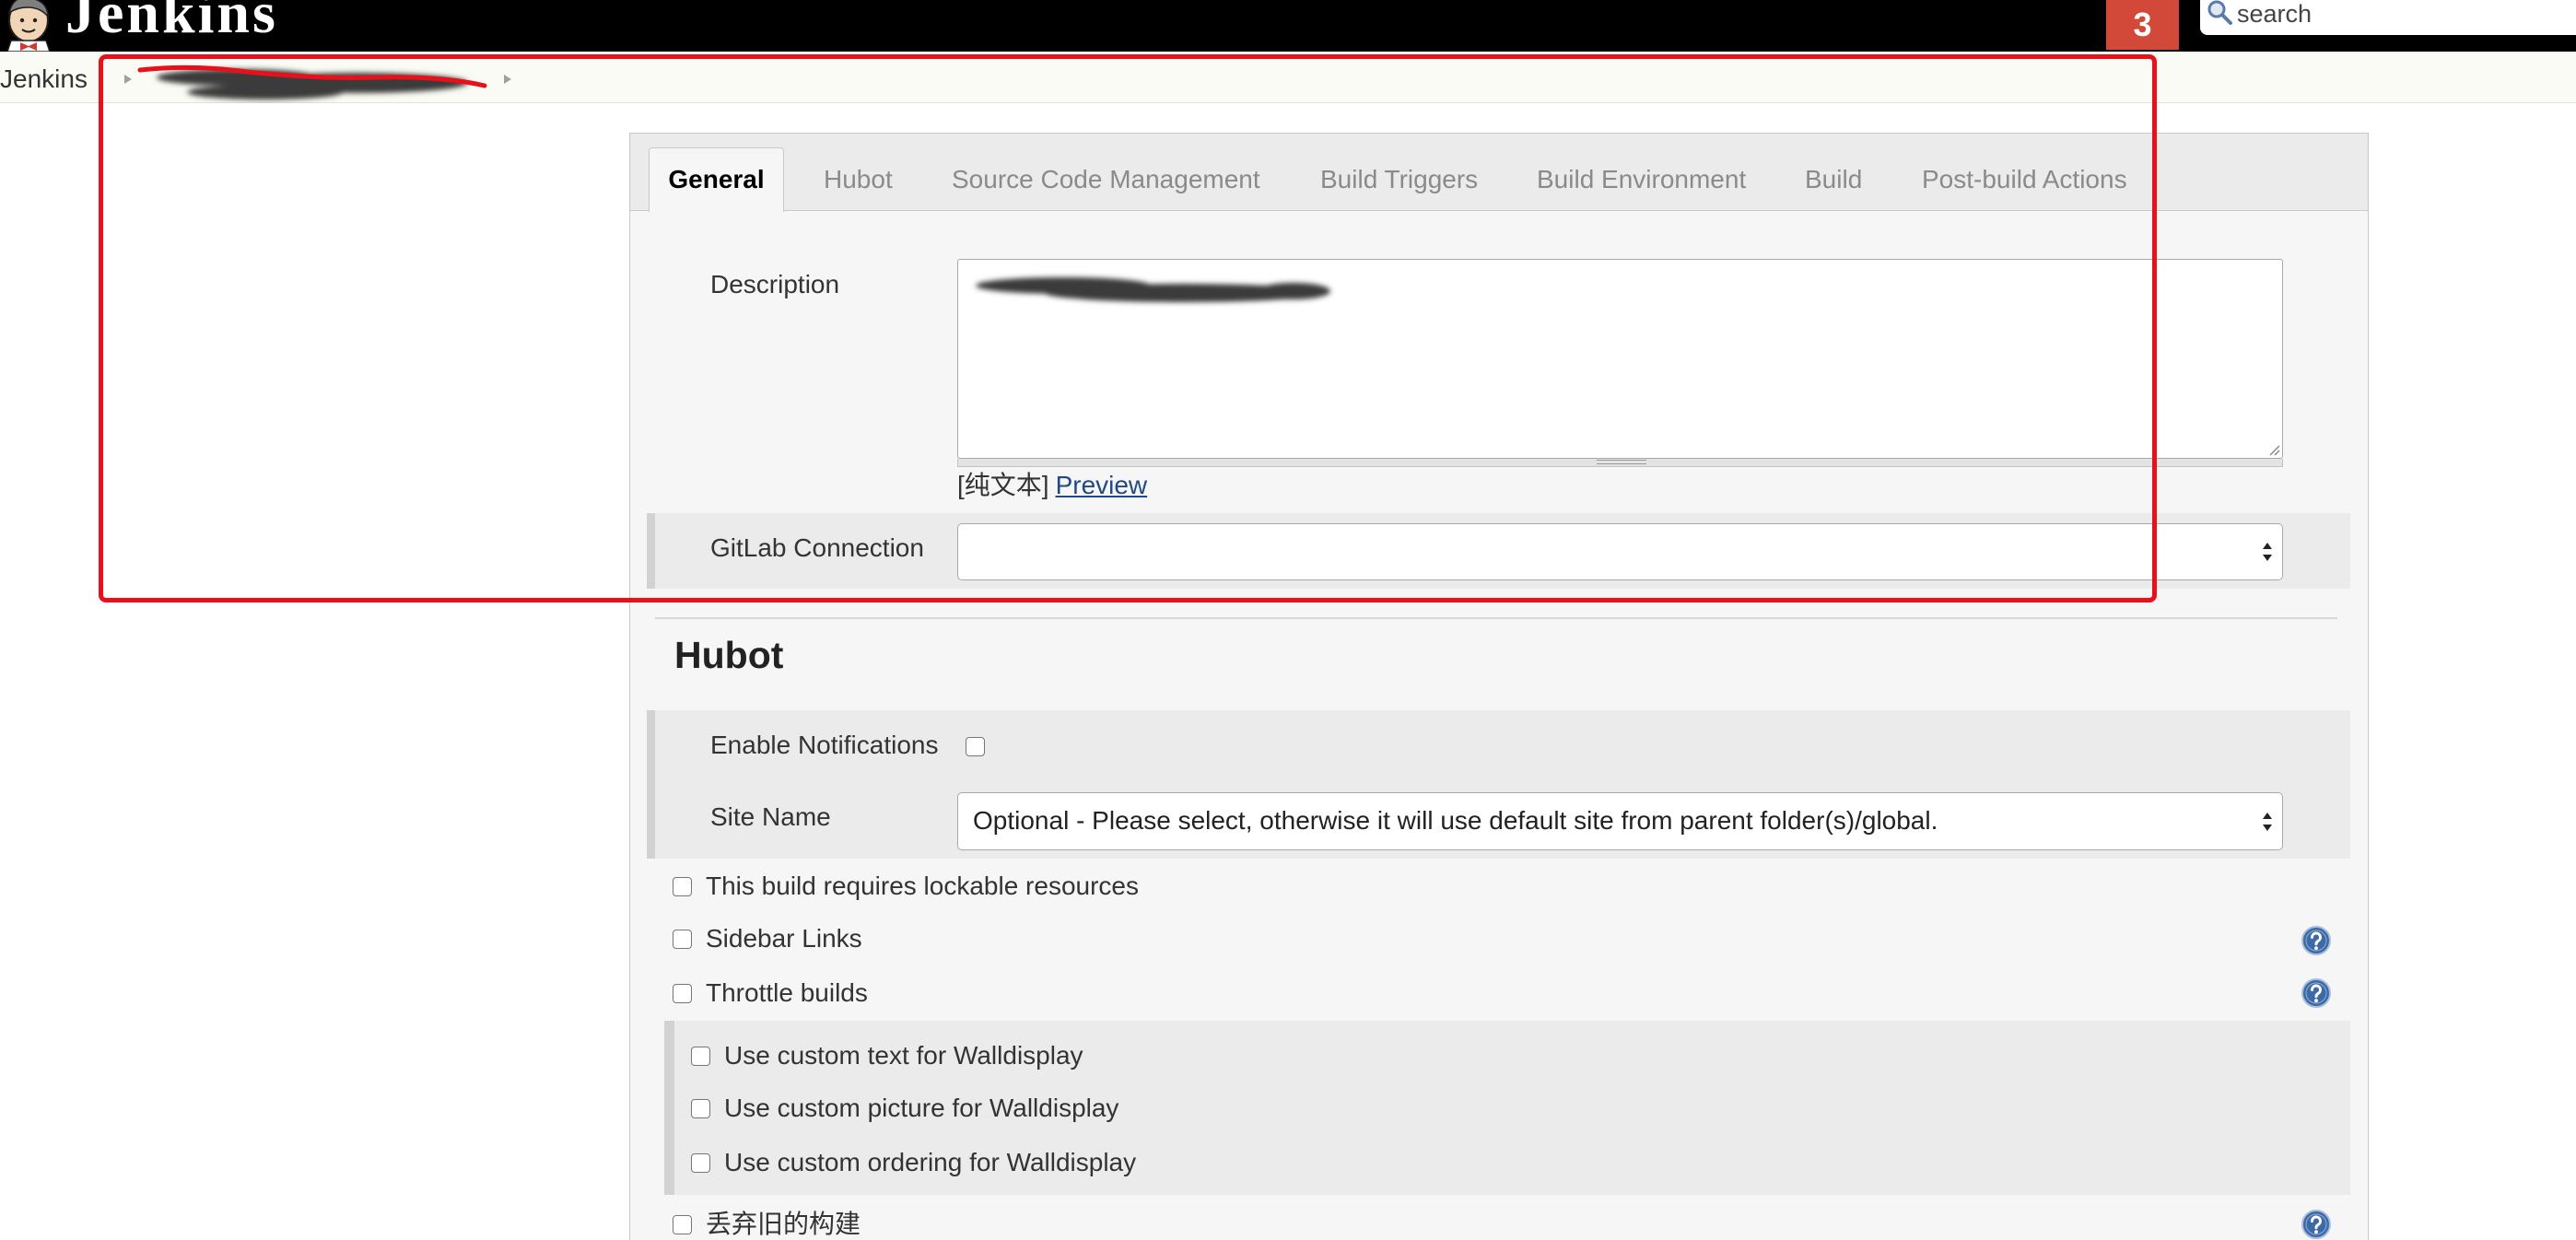 The height and width of the screenshot is (1240, 2576). What do you see at coordinates (171, 21) in the screenshot?
I see `app-title-link: Jenkins` at bounding box center [171, 21].